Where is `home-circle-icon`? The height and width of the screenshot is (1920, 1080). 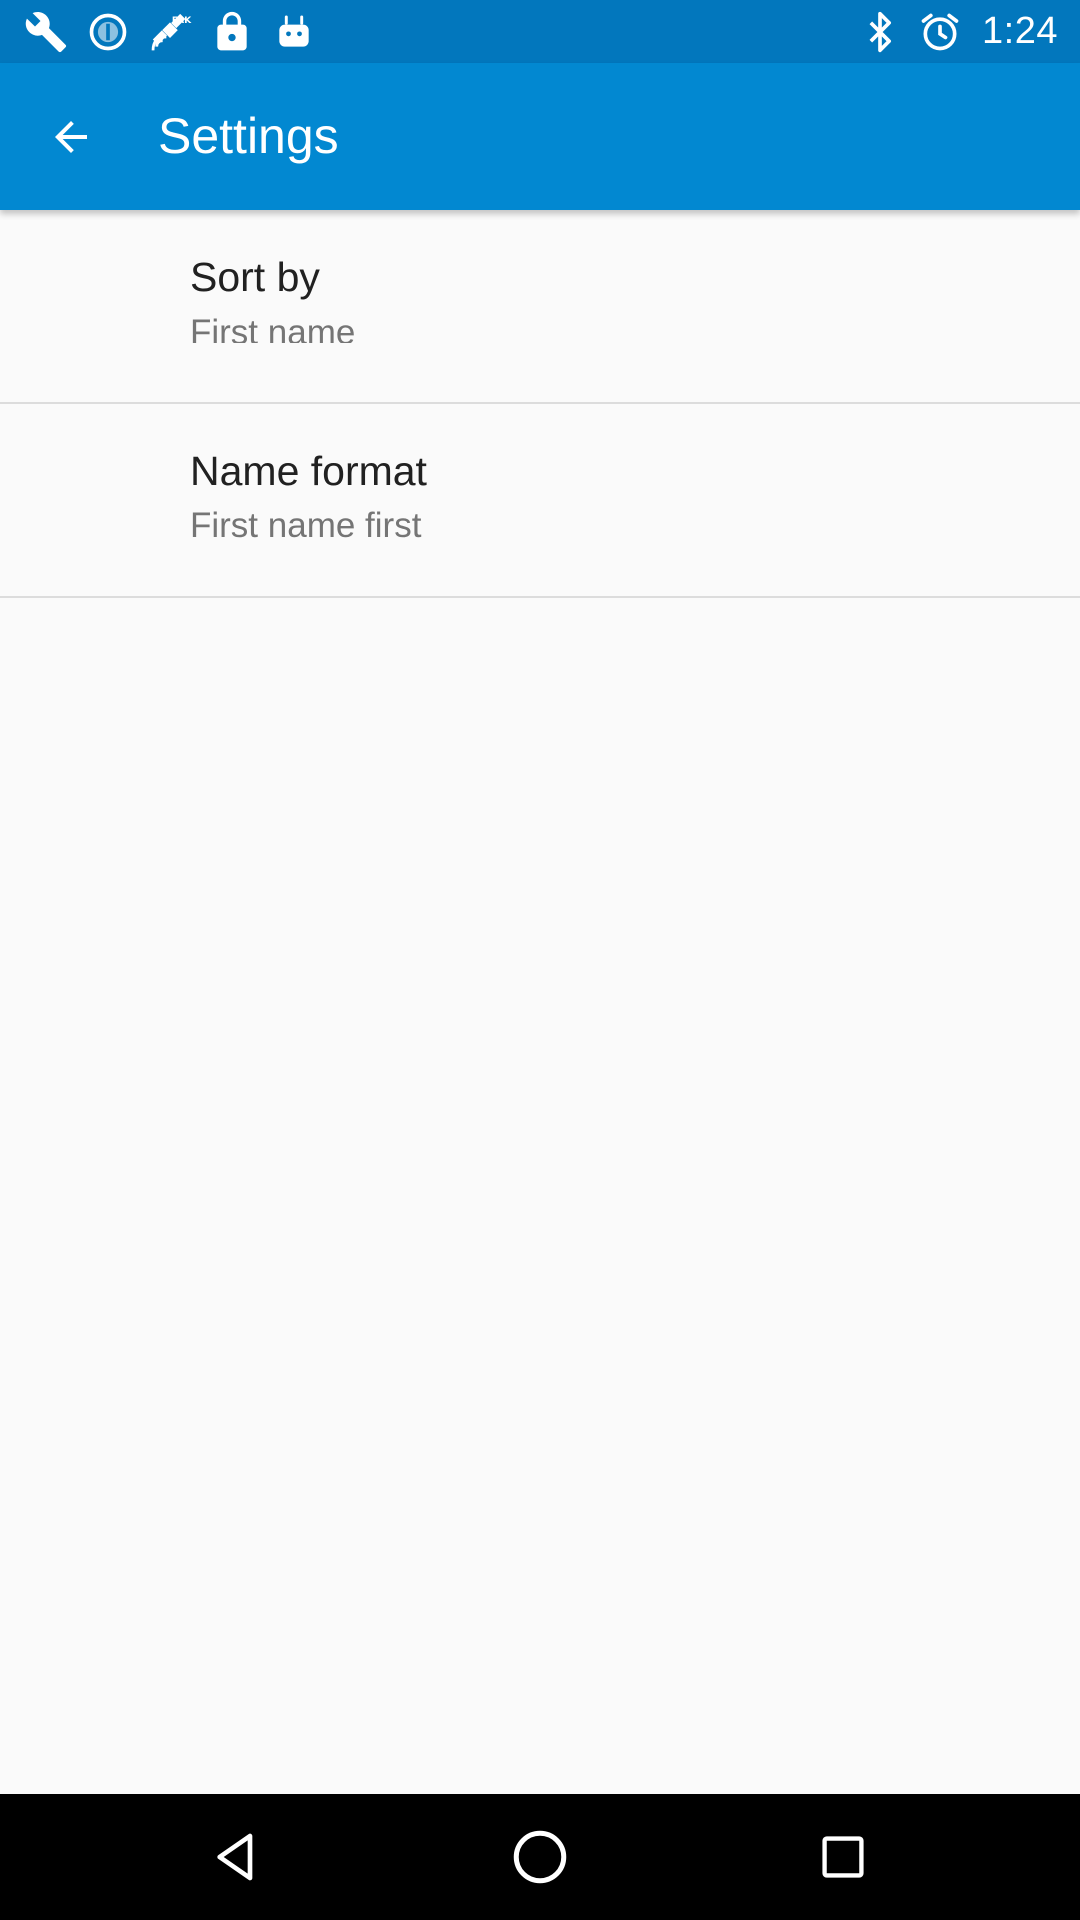
home-circle-icon is located at coordinates (540, 1857).